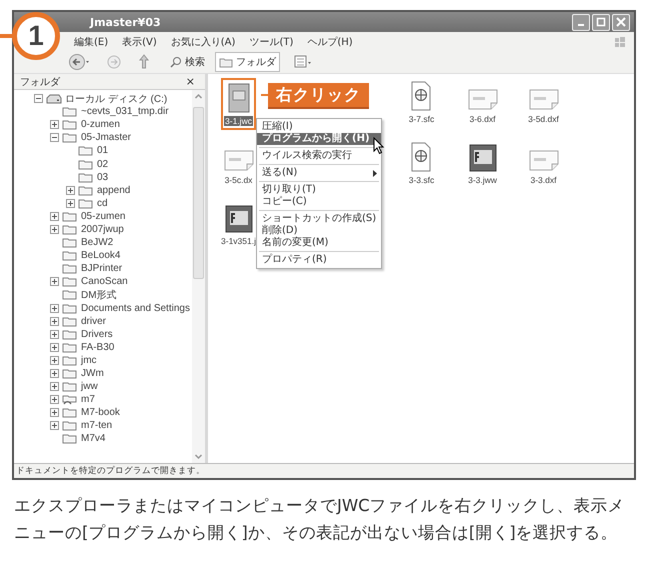  I want to click on folder-name: CanoScan, so click(104, 282).